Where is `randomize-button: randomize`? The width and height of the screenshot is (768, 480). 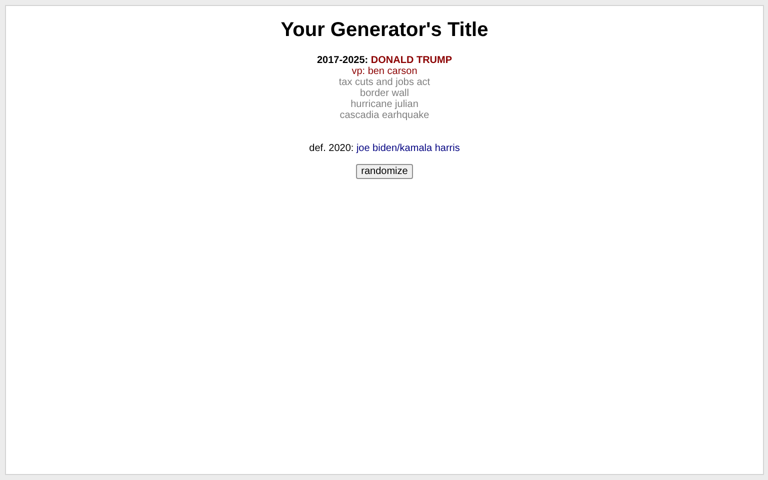 randomize-button: randomize is located at coordinates (384, 171).